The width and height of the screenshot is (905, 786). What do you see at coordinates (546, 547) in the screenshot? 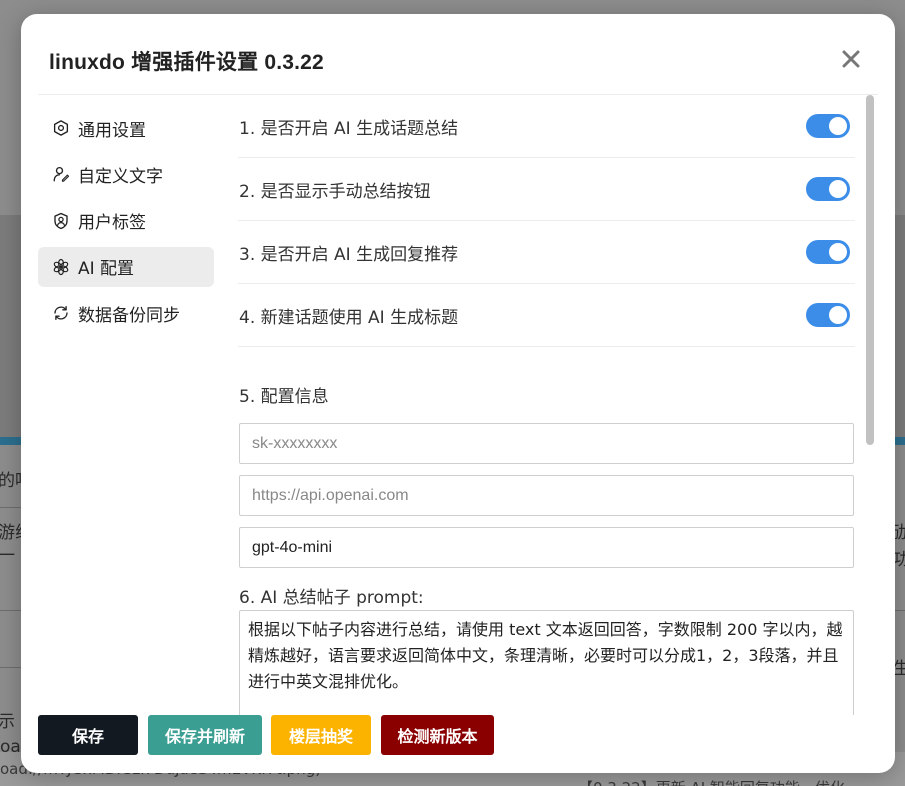
I see `model-input` at bounding box center [546, 547].